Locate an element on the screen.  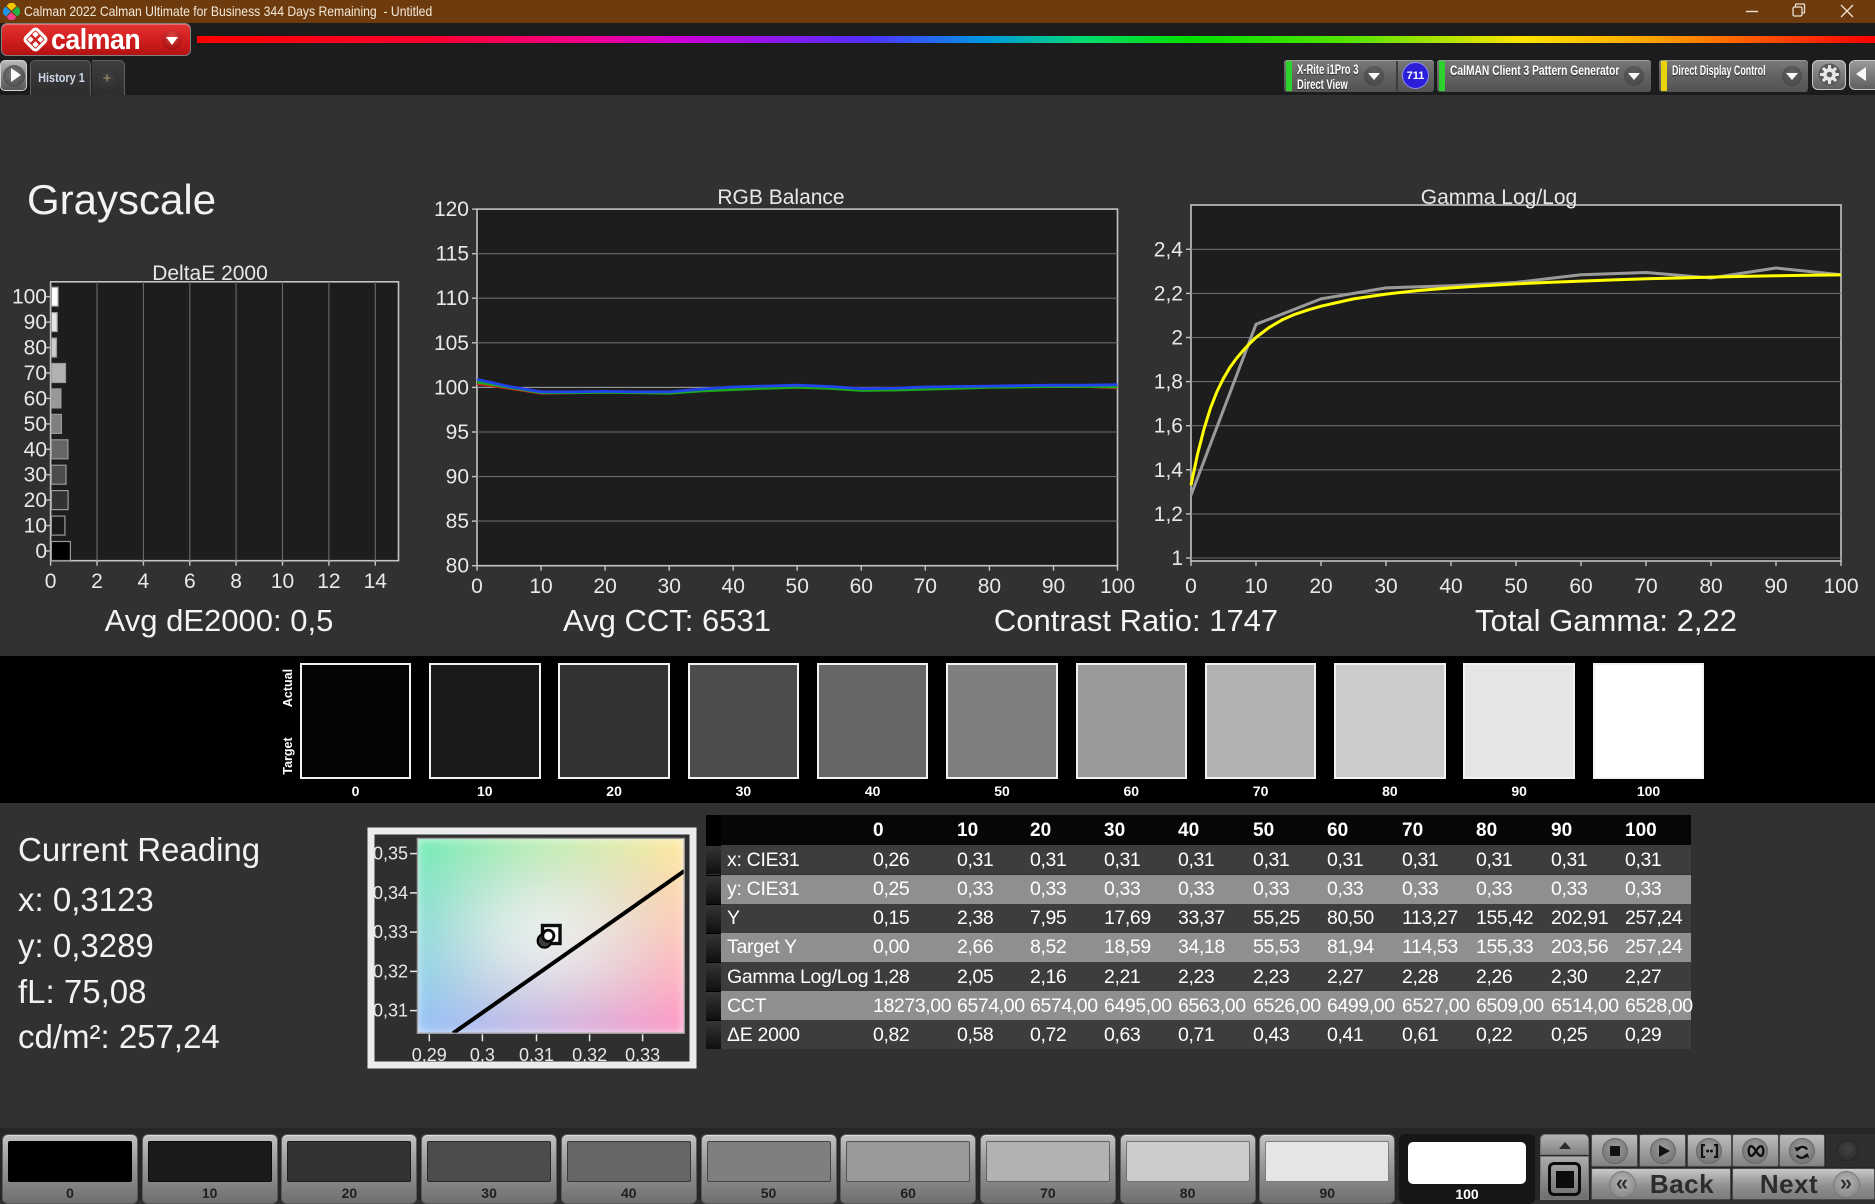
svg-text: 0,34 is located at coordinates (390, 893).